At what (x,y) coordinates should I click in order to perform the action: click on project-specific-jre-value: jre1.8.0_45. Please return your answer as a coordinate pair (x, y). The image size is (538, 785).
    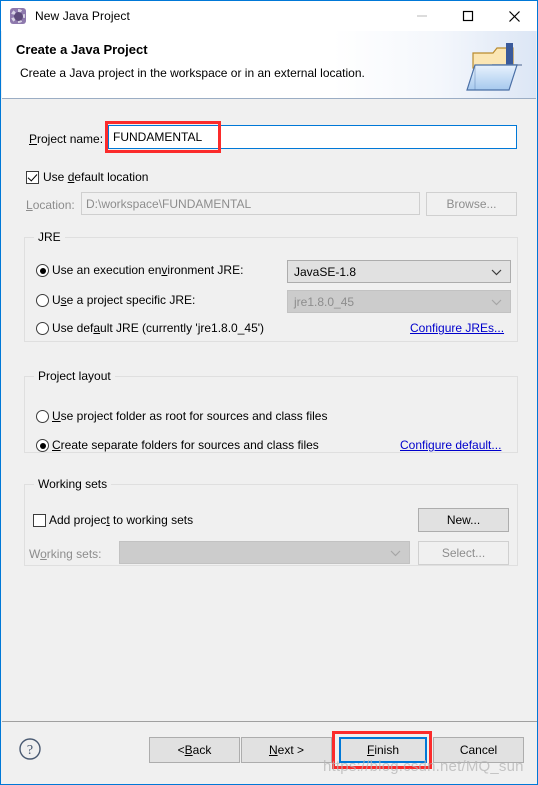
    Looking at the image, I should click on (324, 301).